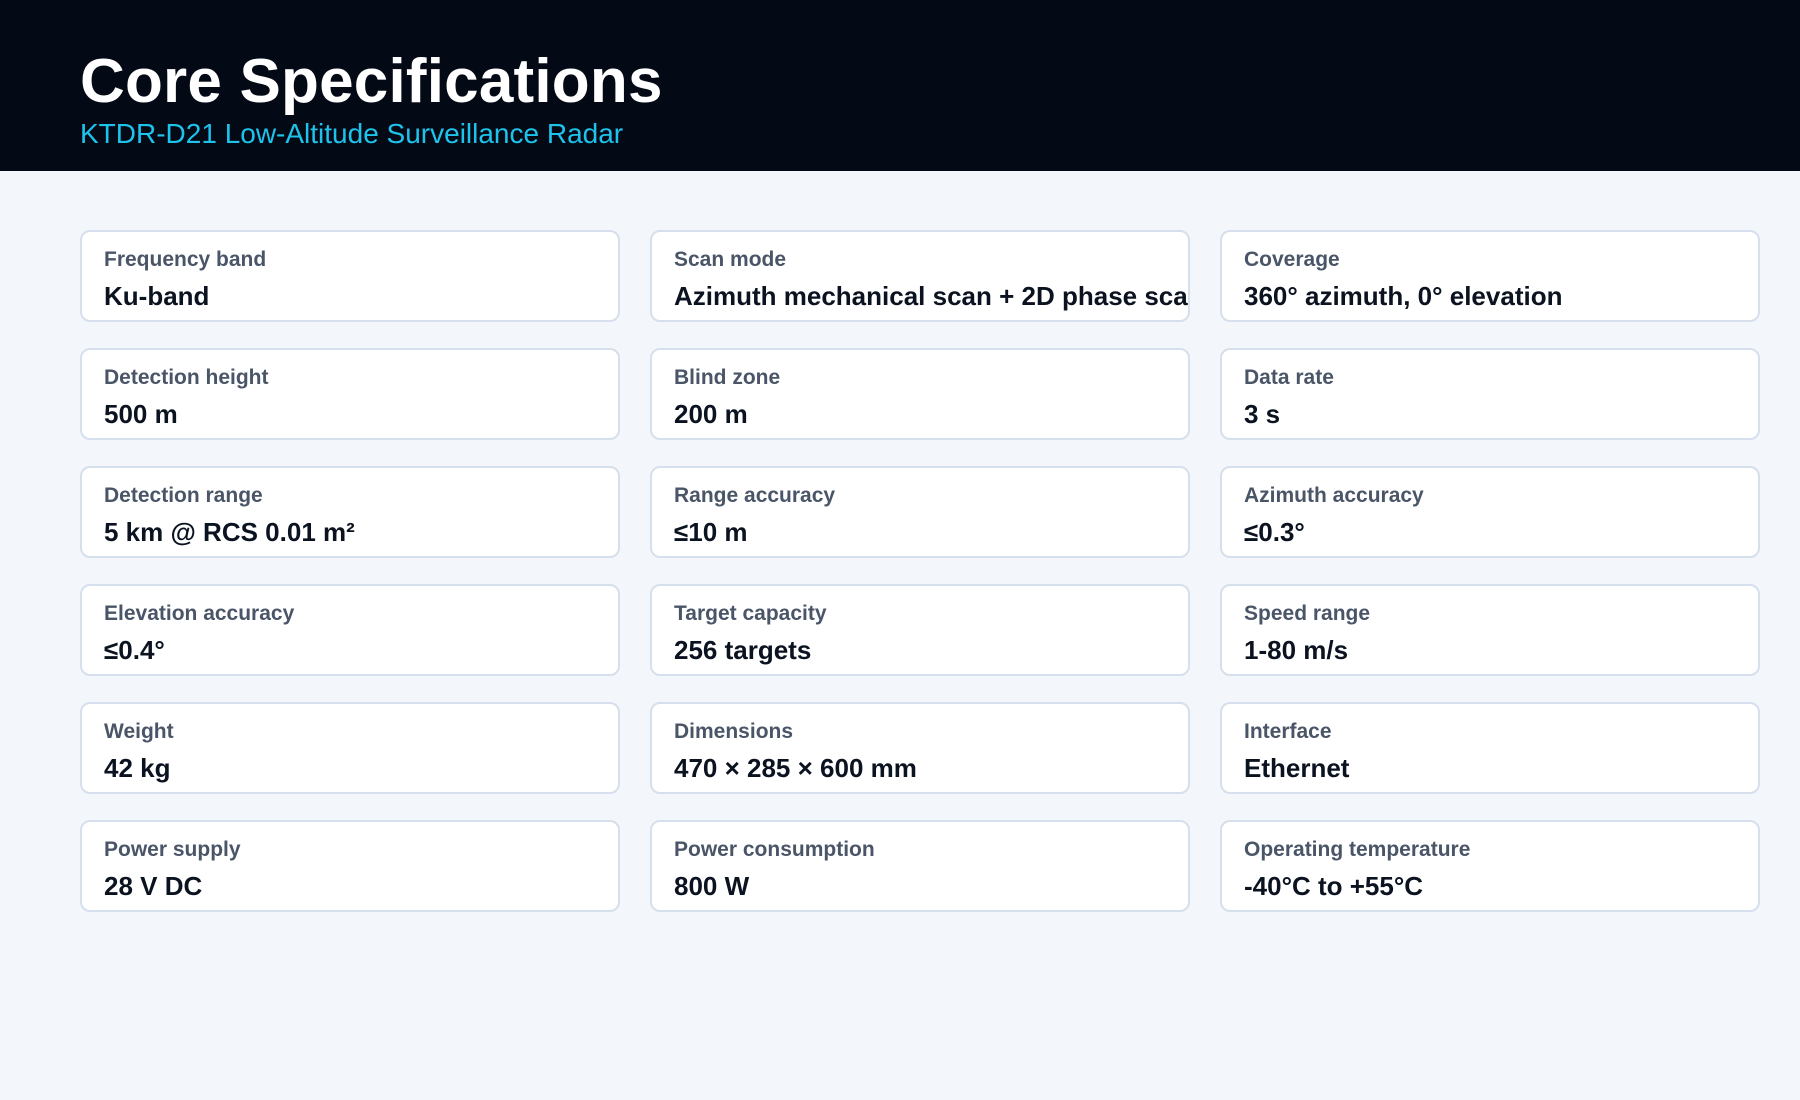 The image size is (1800, 1100). What do you see at coordinates (1357, 849) in the screenshot?
I see `spec-label: Operating temperature` at bounding box center [1357, 849].